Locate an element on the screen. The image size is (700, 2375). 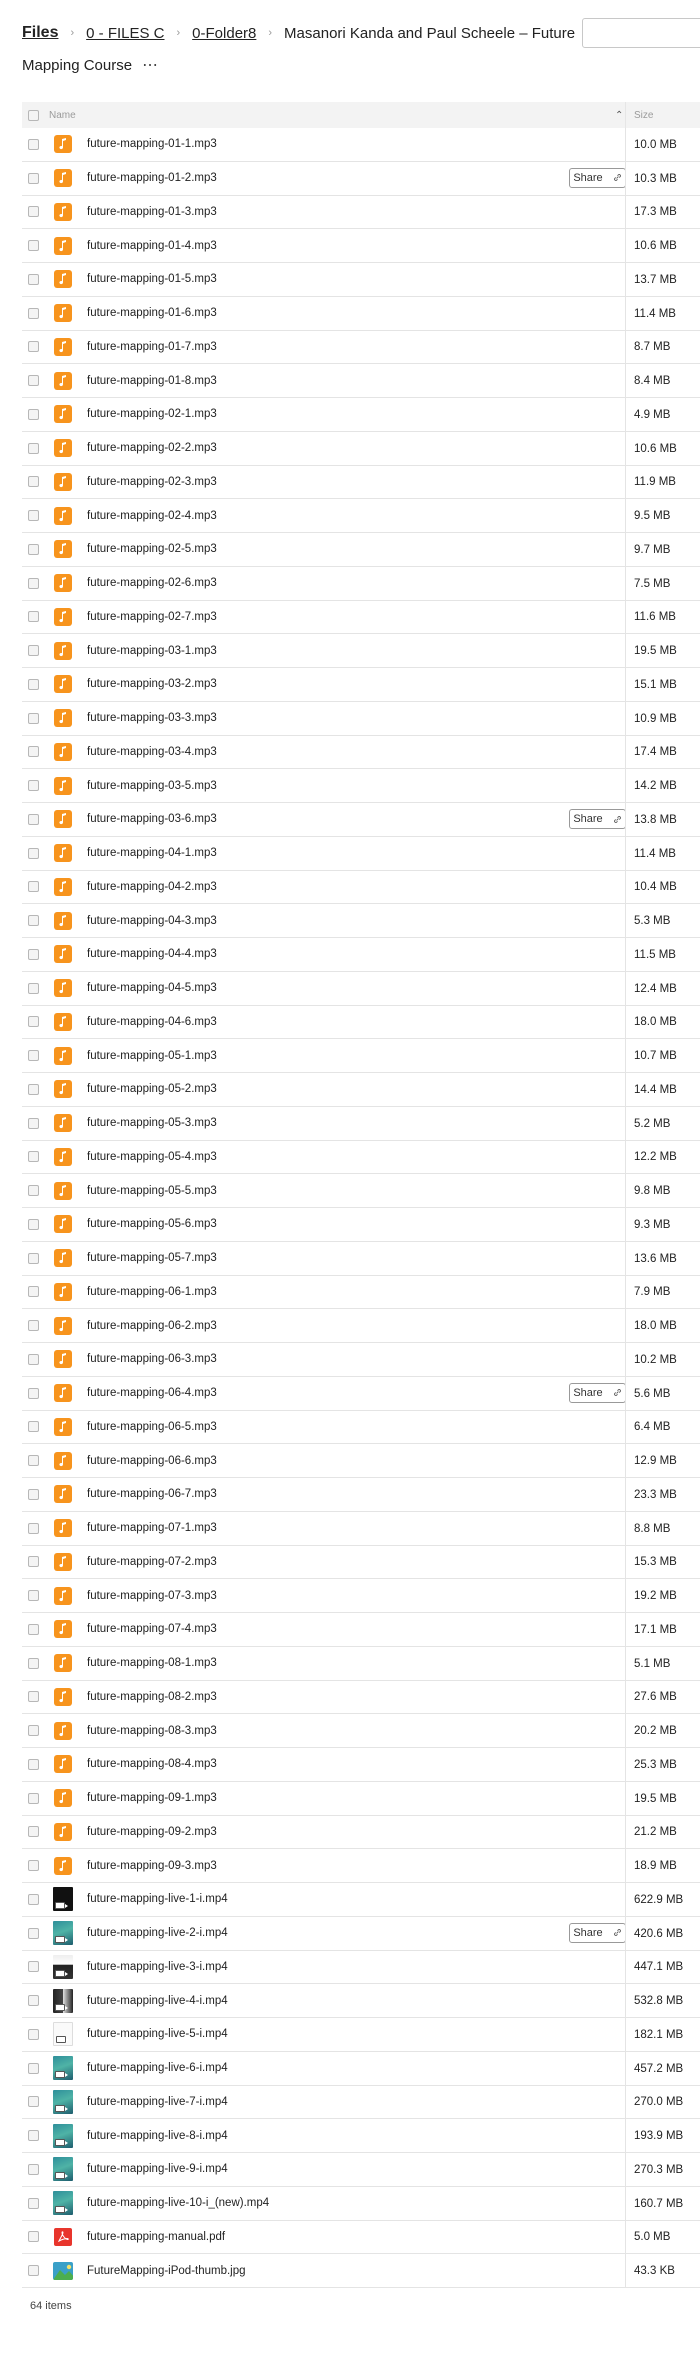
file-name-link: future-mapping-03-2.mp3 is located at coordinates (393, 684).